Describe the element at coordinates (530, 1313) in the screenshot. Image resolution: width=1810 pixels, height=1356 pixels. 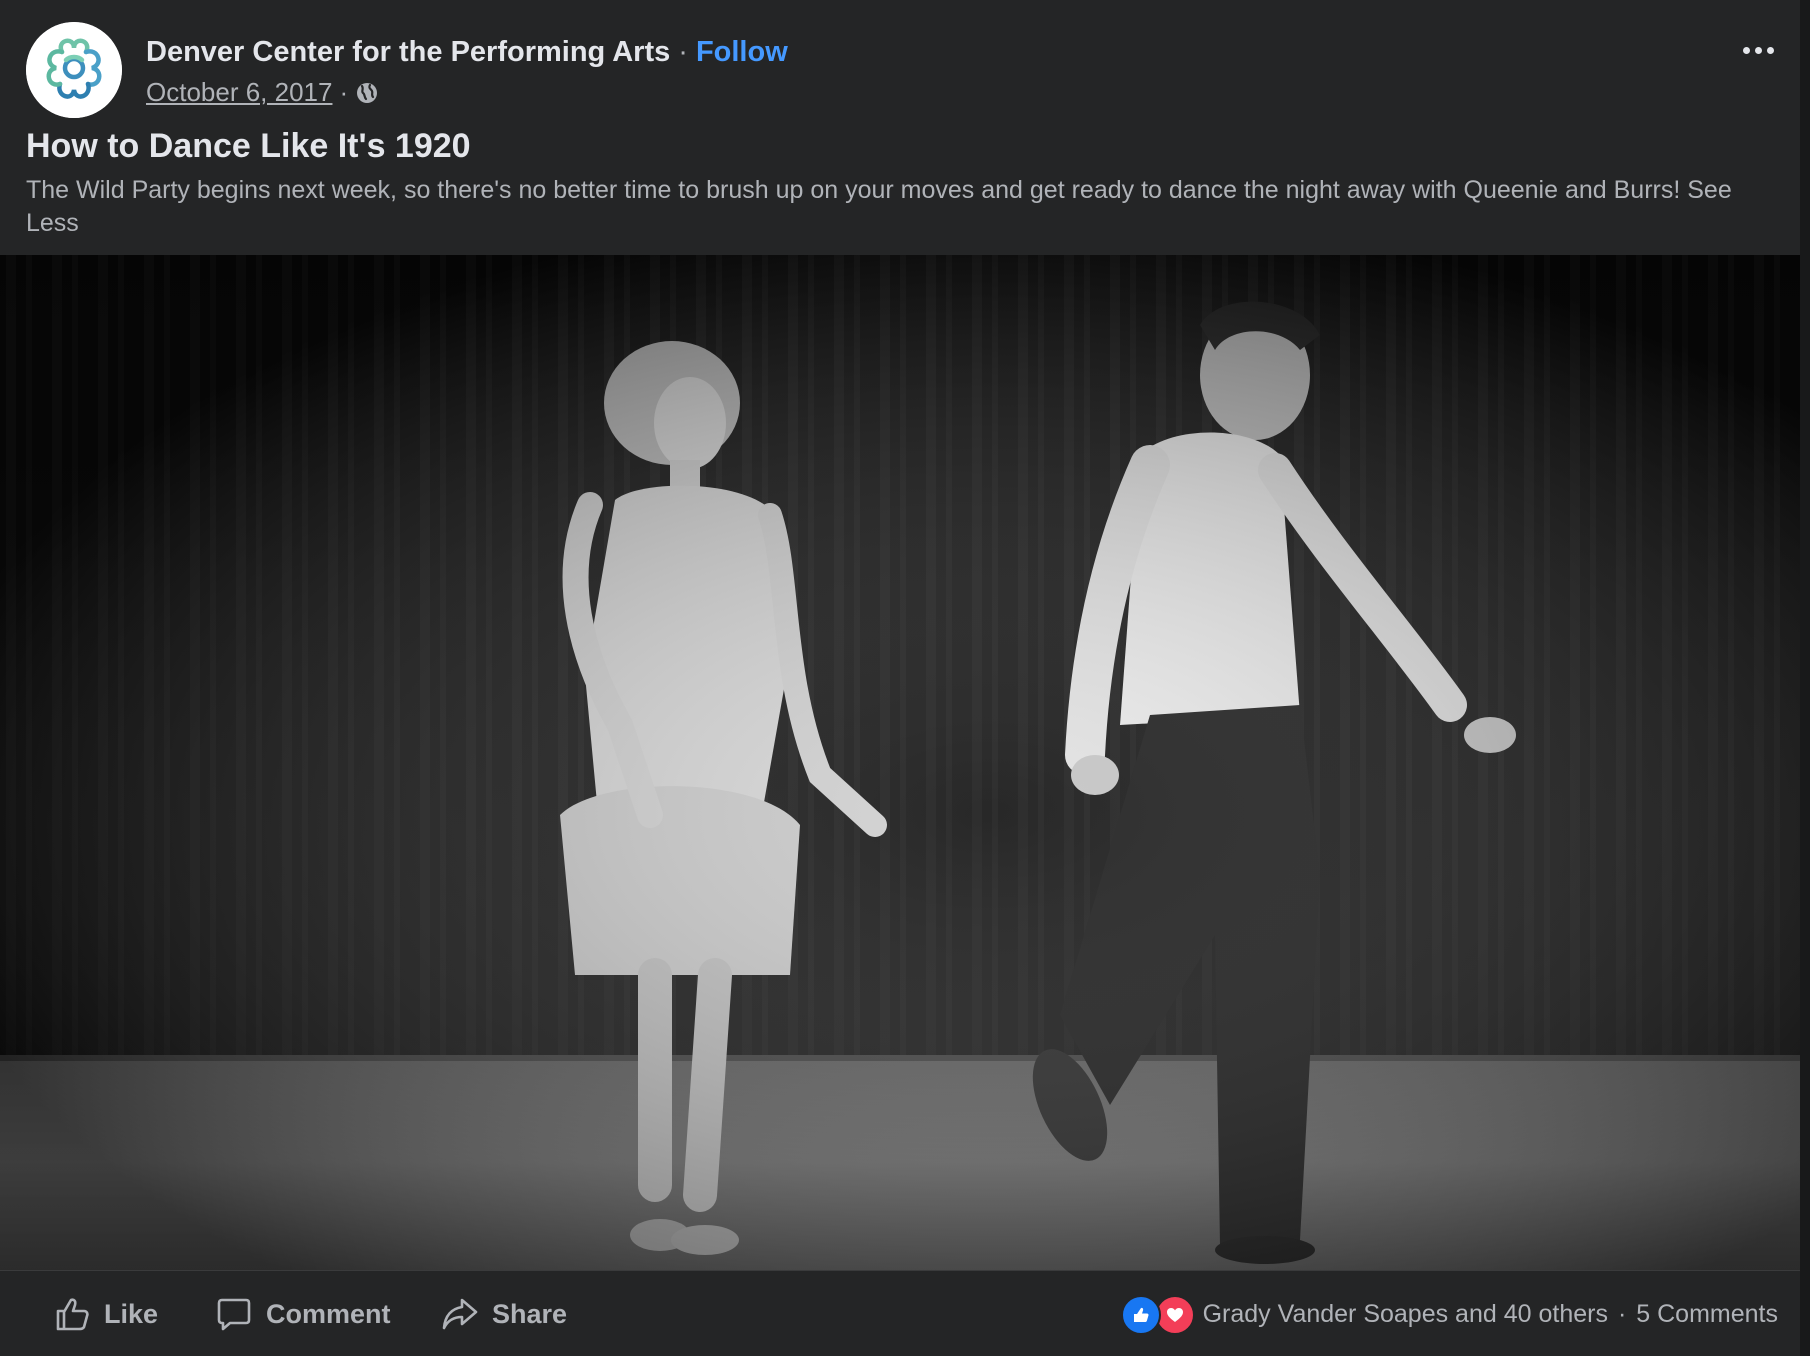
I see `share-label: Share` at that location.